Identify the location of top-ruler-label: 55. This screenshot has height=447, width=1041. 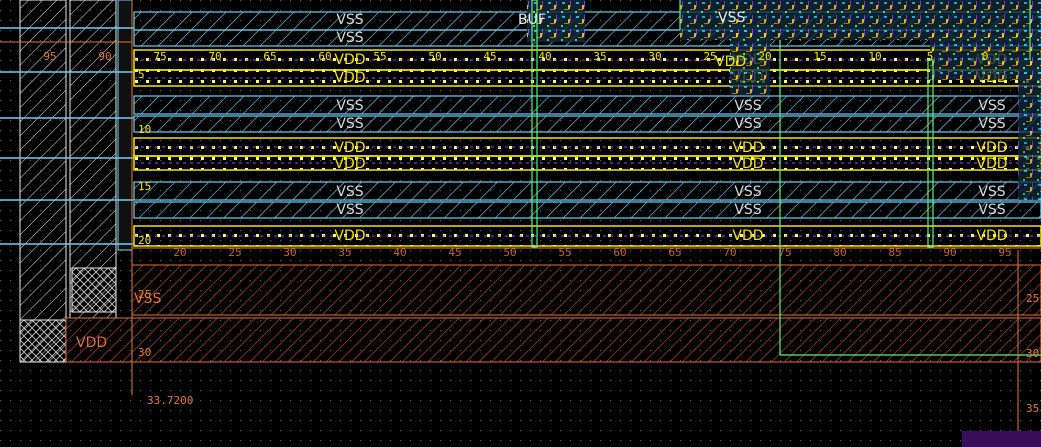
(379, 56).